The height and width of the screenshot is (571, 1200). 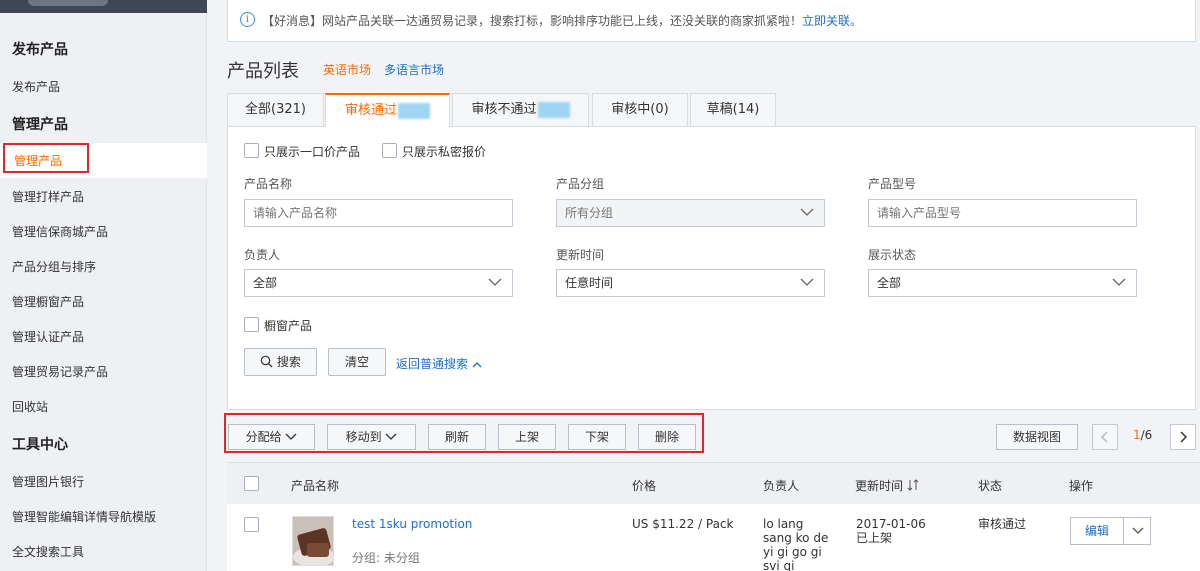 I want to click on sidebar-item-product-groups: 产品分组与排序, so click(x=54, y=266).